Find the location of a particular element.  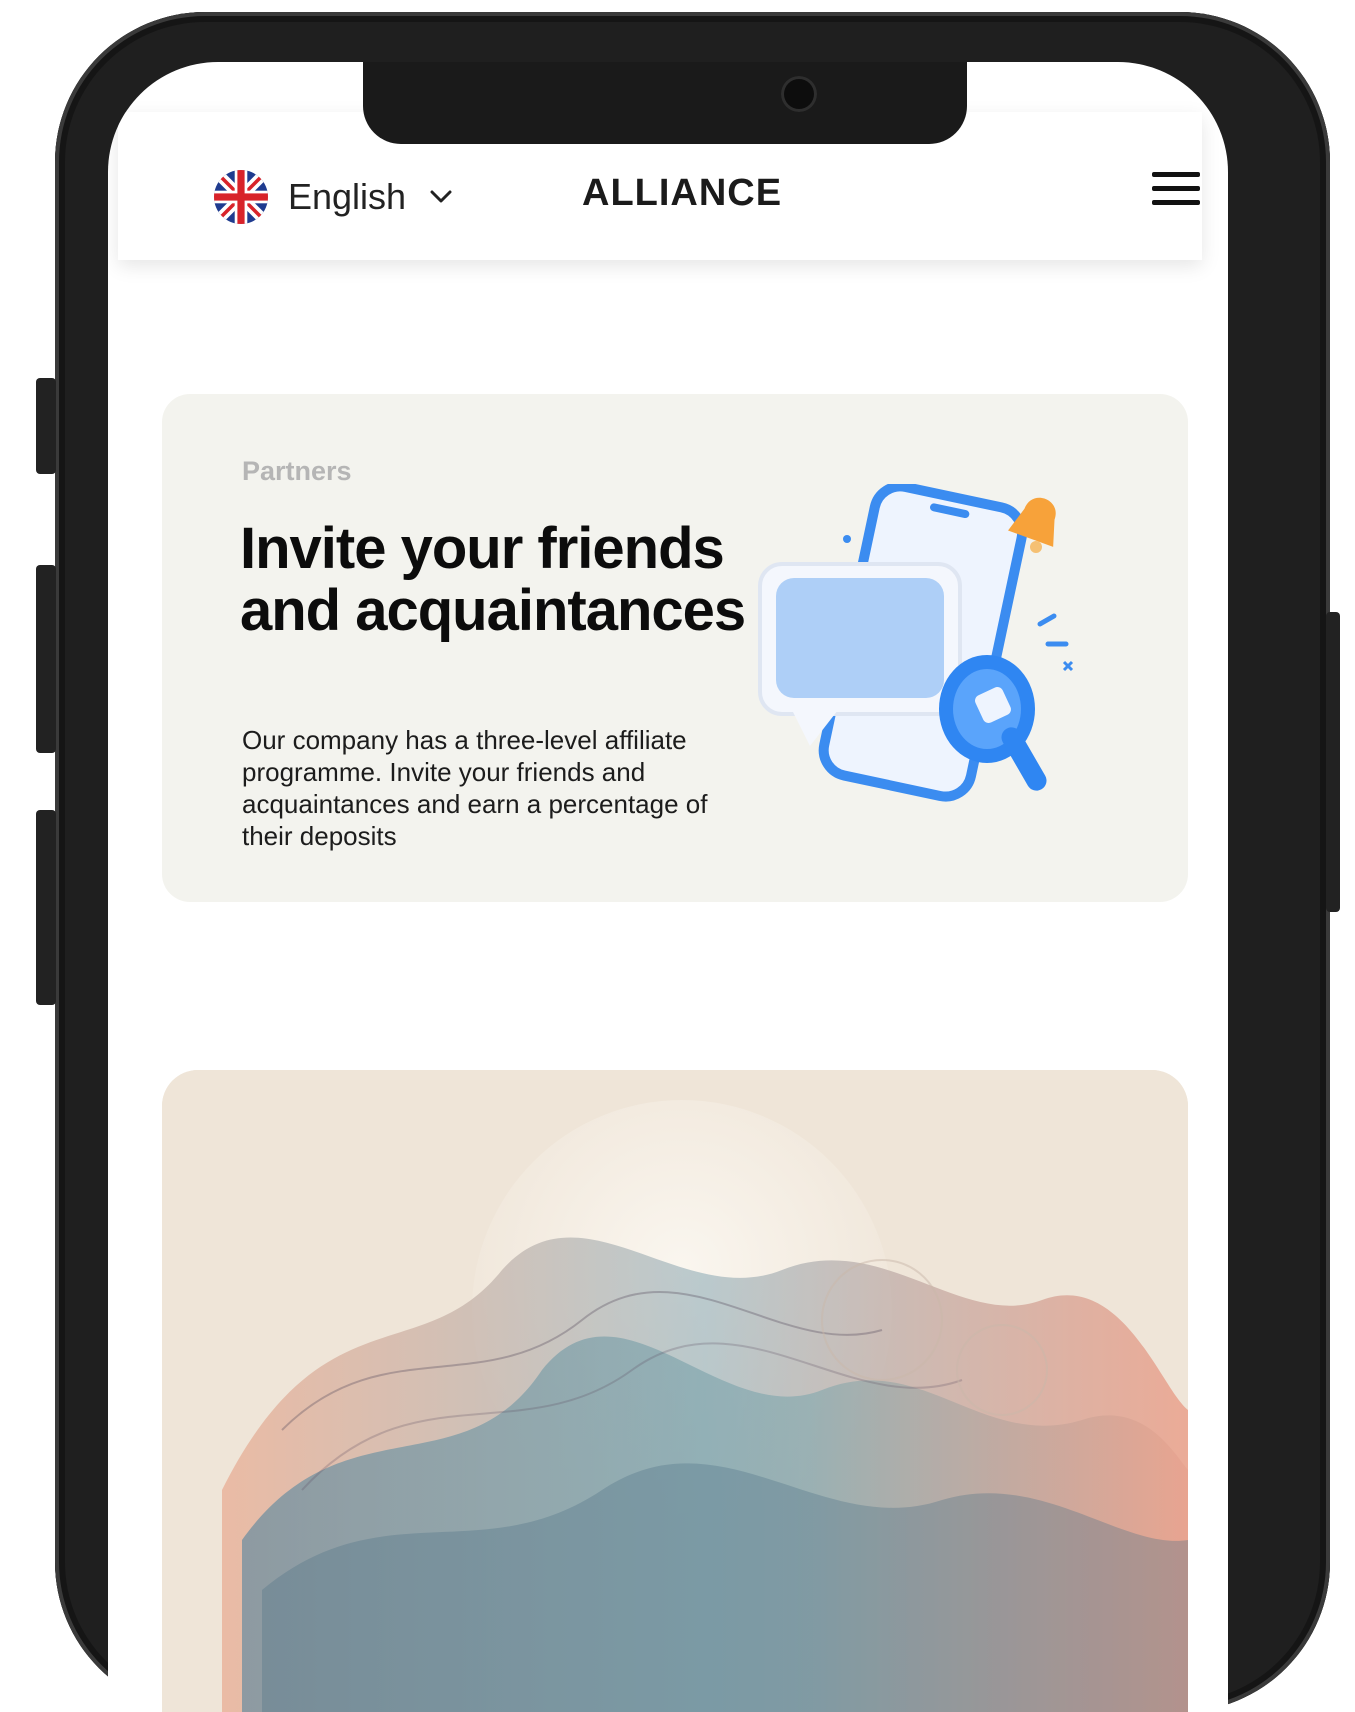

front-camera is located at coordinates (799, 94).